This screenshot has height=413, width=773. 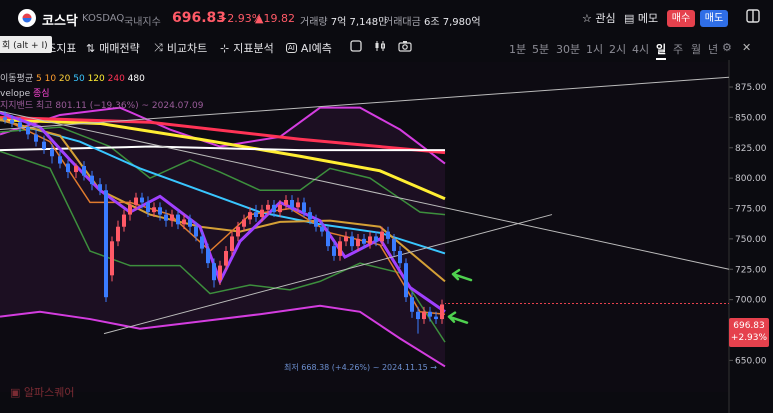 I want to click on period-30m: 30분, so click(x=568, y=49).